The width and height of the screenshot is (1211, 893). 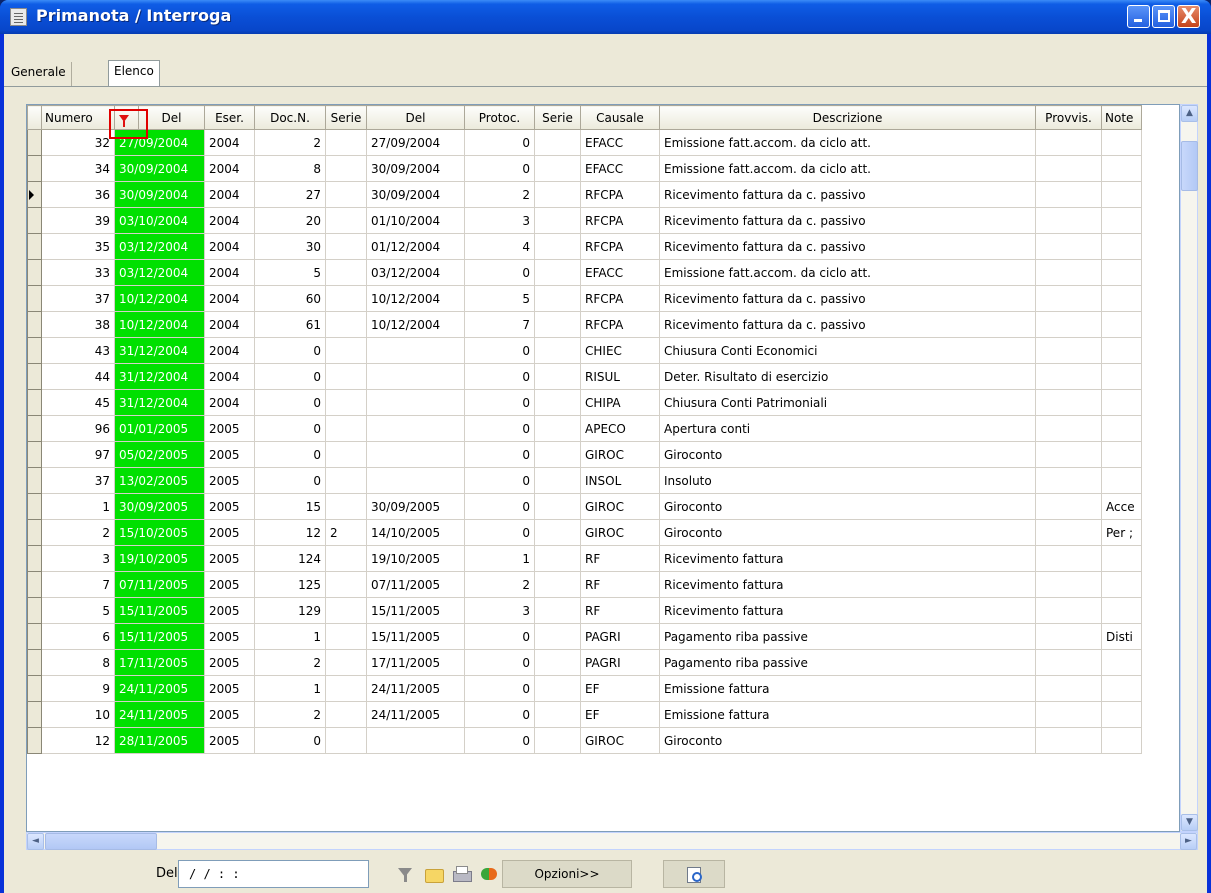 What do you see at coordinates (159, 662) in the screenshot?
I see `registration-date-cell: 17/11/2005` at bounding box center [159, 662].